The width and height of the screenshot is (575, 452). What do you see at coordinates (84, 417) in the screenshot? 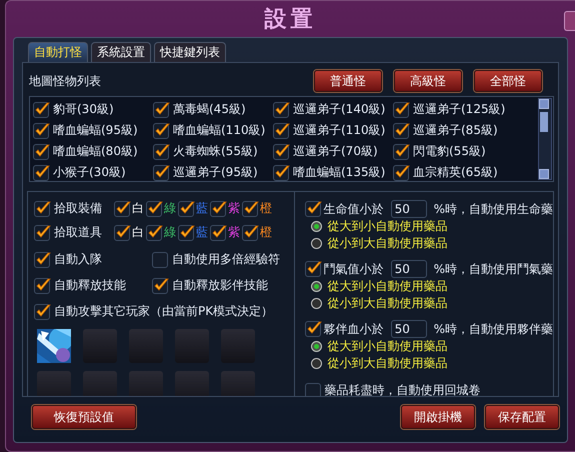
I see `reset-button: 恢復預設值` at bounding box center [84, 417].